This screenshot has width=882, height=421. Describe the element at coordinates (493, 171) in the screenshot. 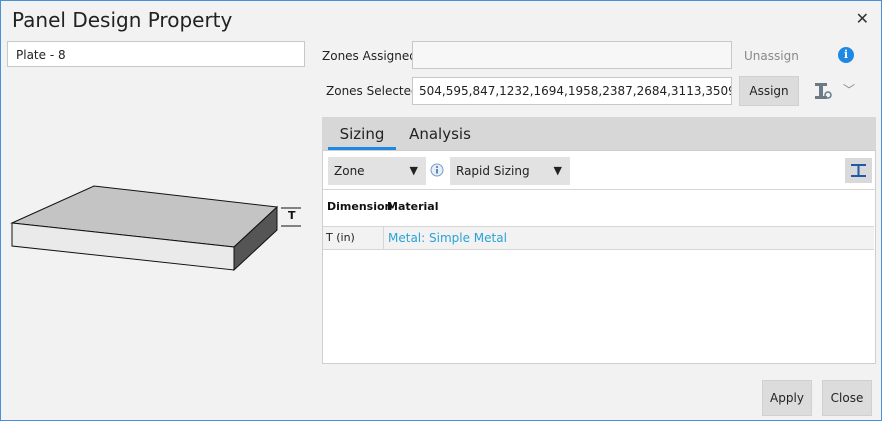

I see `sizing-method-value: Rapid Sizing` at that location.